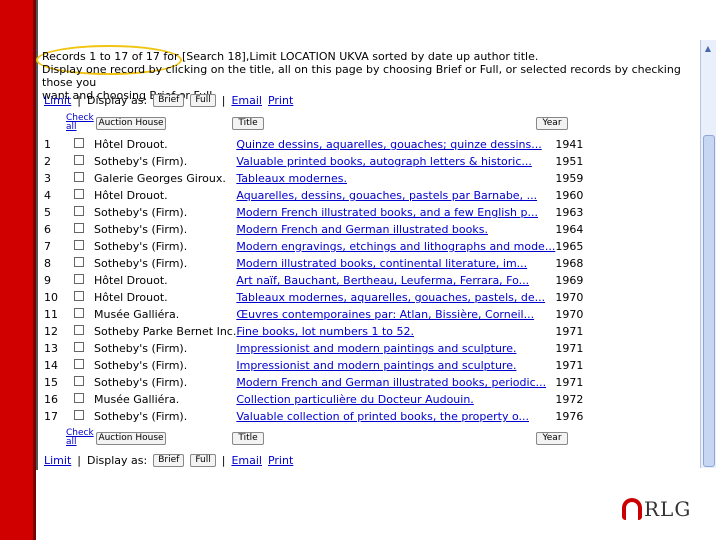 This screenshot has height=540, width=720. I want to click on row-number: 3, so click(47, 178).